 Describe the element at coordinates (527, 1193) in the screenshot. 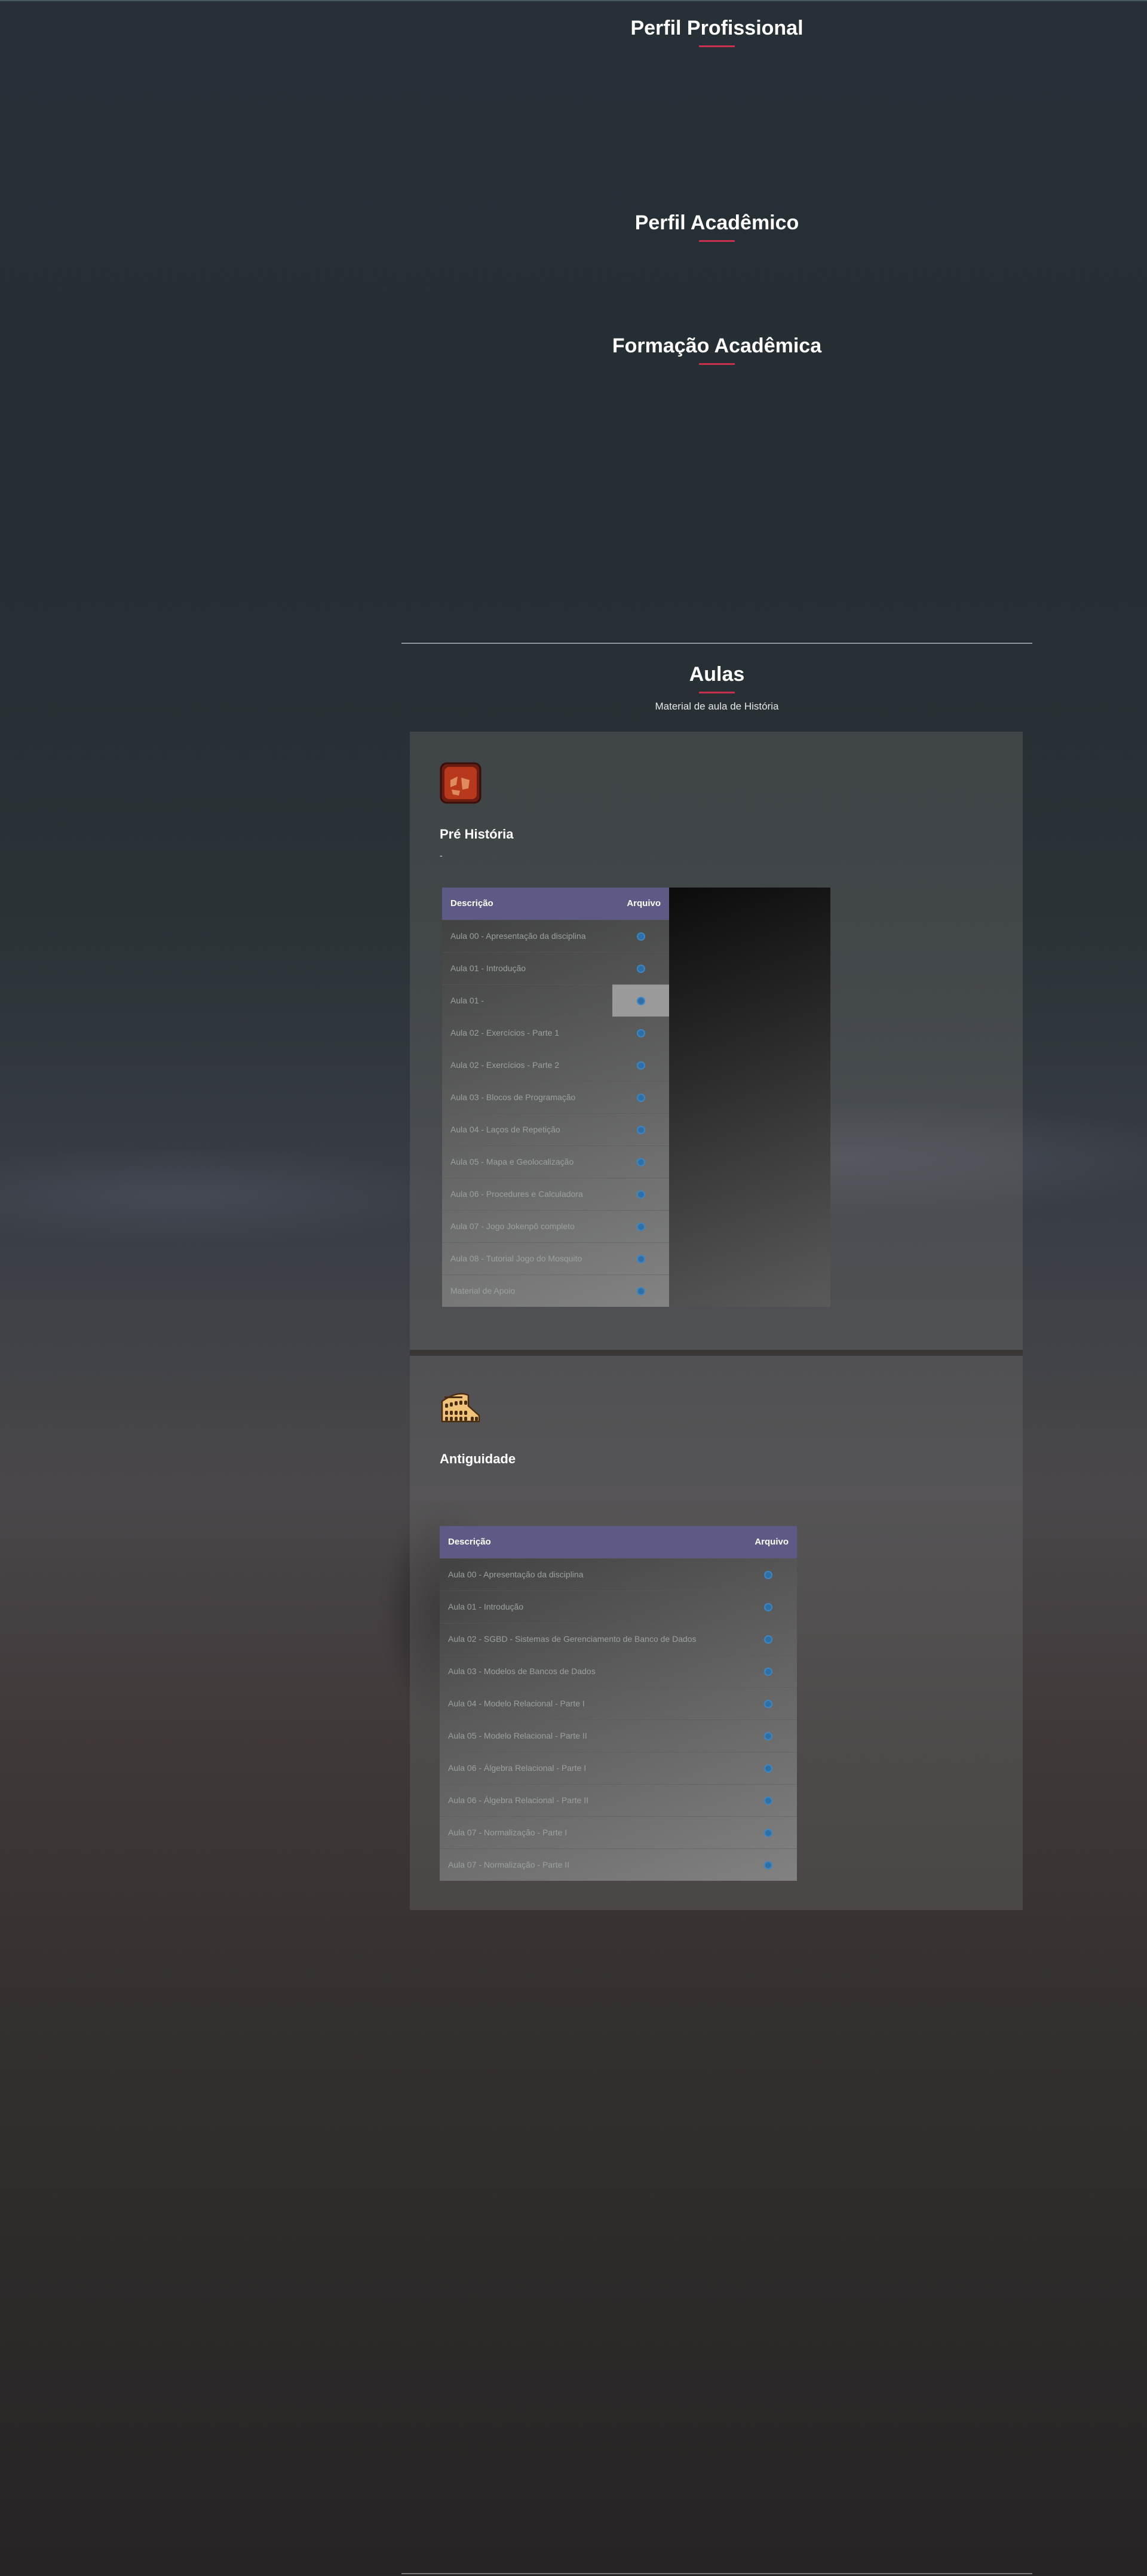

I see `lesson-description: Aula 06 - Procedures e Calculadora` at that location.